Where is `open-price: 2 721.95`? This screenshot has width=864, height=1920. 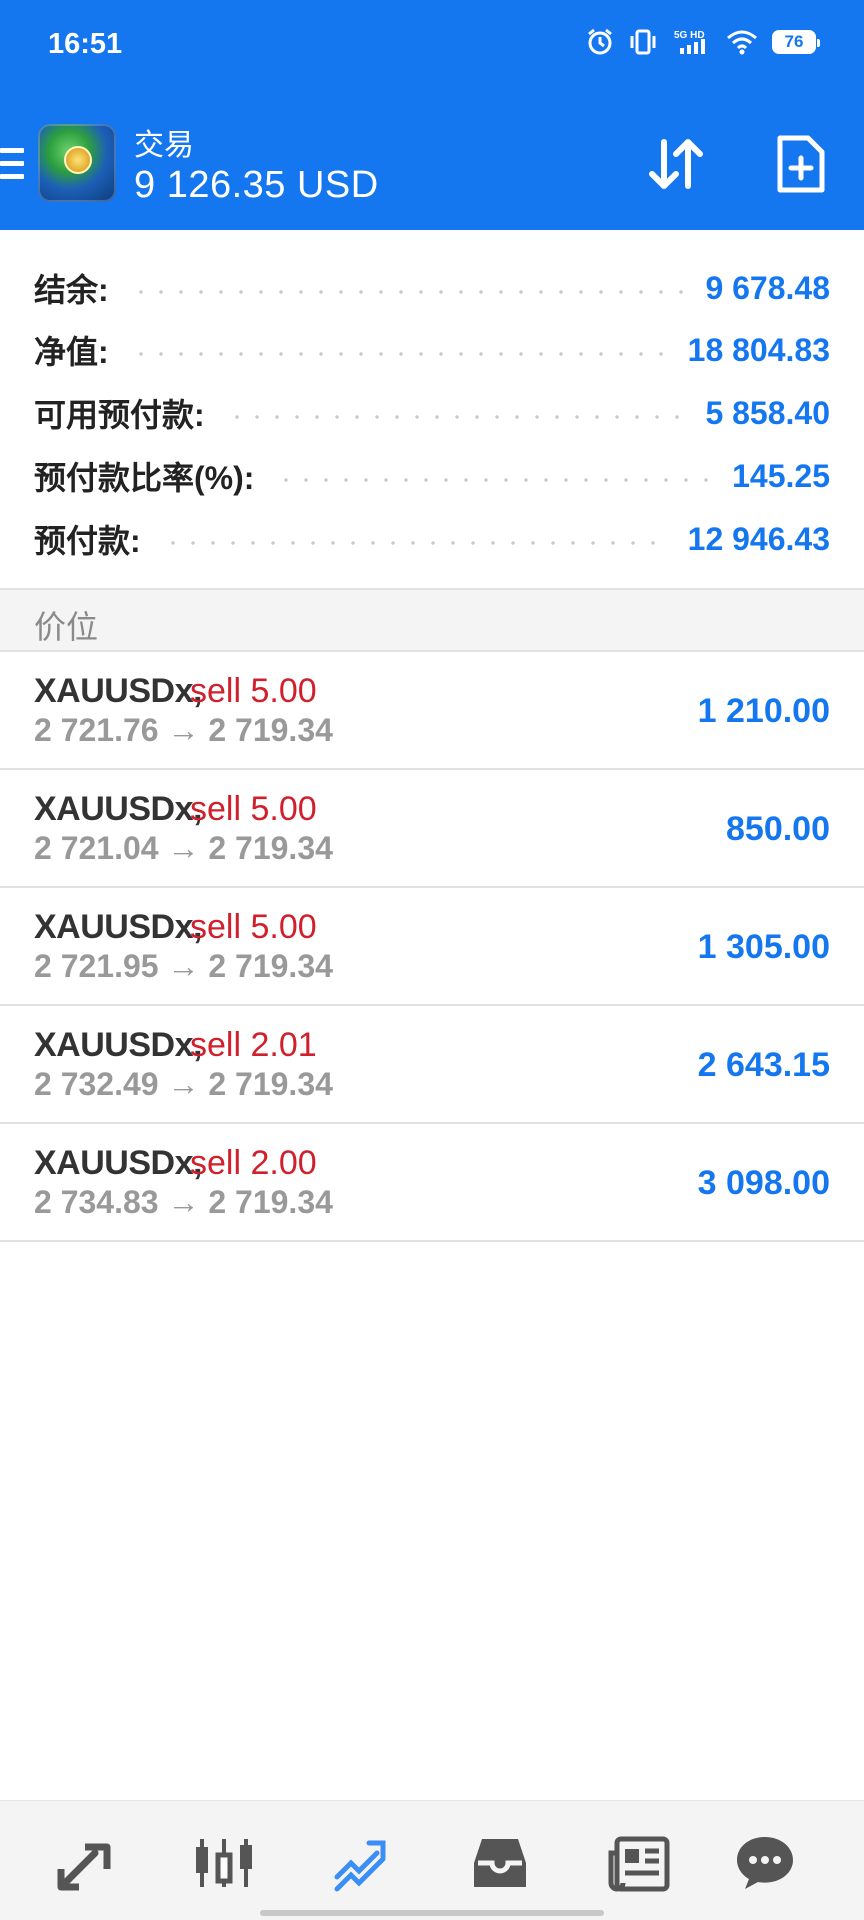 open-price: 2 721.95 is located at coordinates (96, 966).